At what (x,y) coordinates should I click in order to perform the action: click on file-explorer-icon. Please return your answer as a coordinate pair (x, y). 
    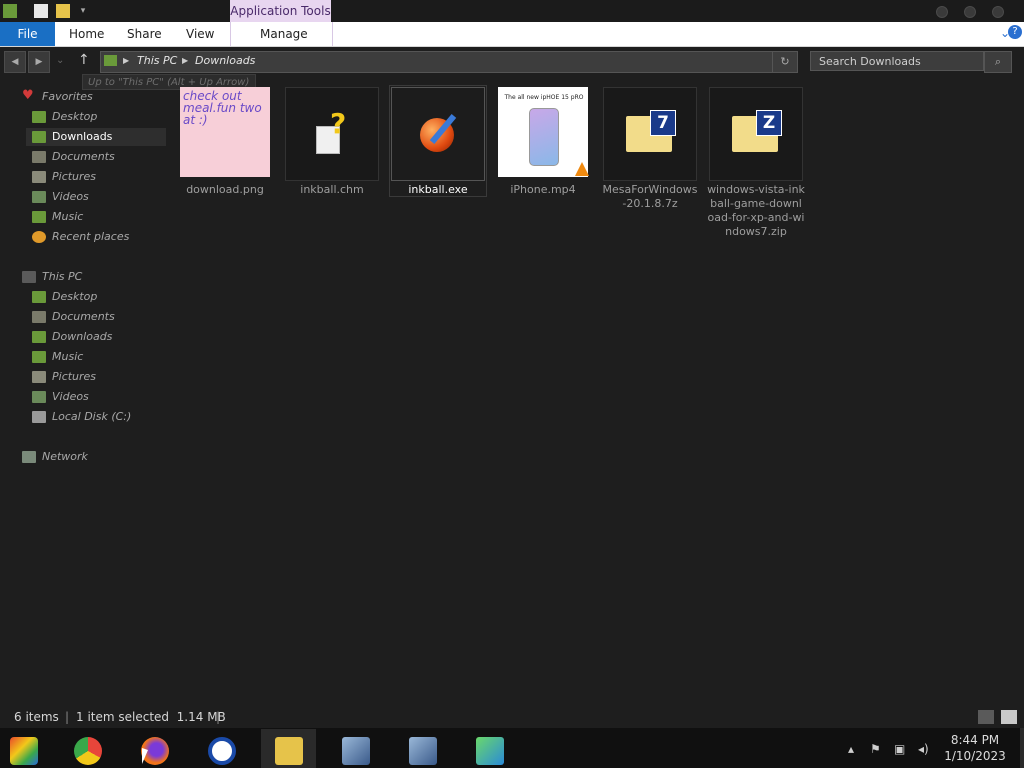
    Looking at the image, I should click on (289, 751).